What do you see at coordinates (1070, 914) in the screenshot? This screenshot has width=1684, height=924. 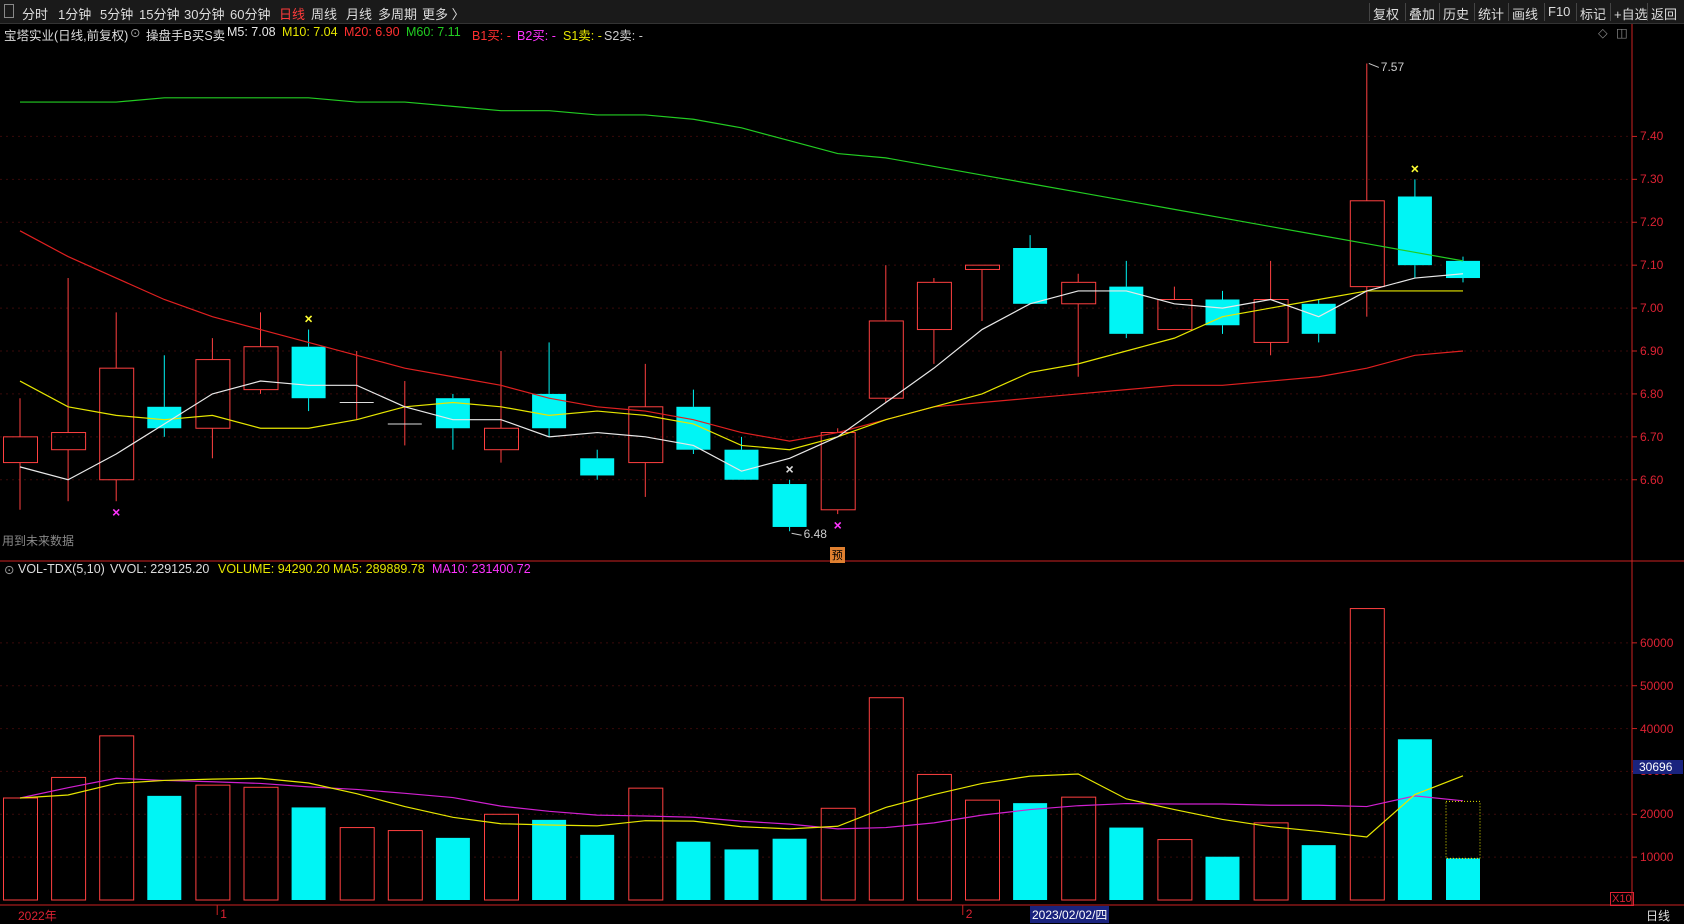 I see `cursor-date-label: 2023/02/02/四` at bounding box center [1070, 914].